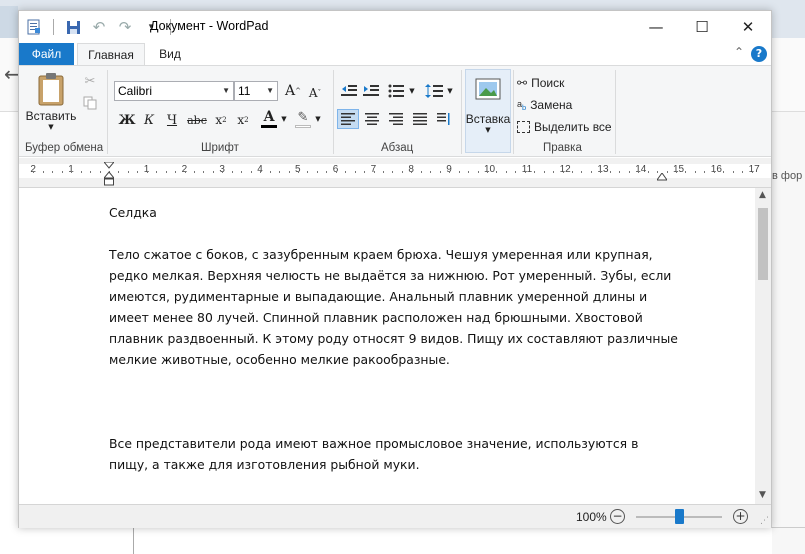 The height and width of the screenshot is (554, 805). I want to click on undo-icon: ↶, so click(99, 27).